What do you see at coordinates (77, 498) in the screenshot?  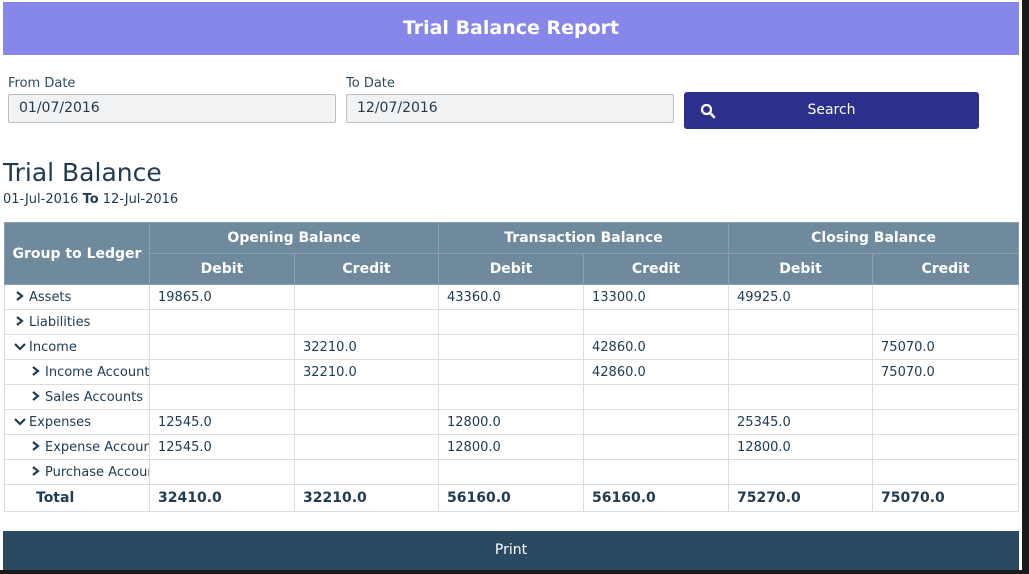 I see `total-label: Total` at bounding box center [77, 498].